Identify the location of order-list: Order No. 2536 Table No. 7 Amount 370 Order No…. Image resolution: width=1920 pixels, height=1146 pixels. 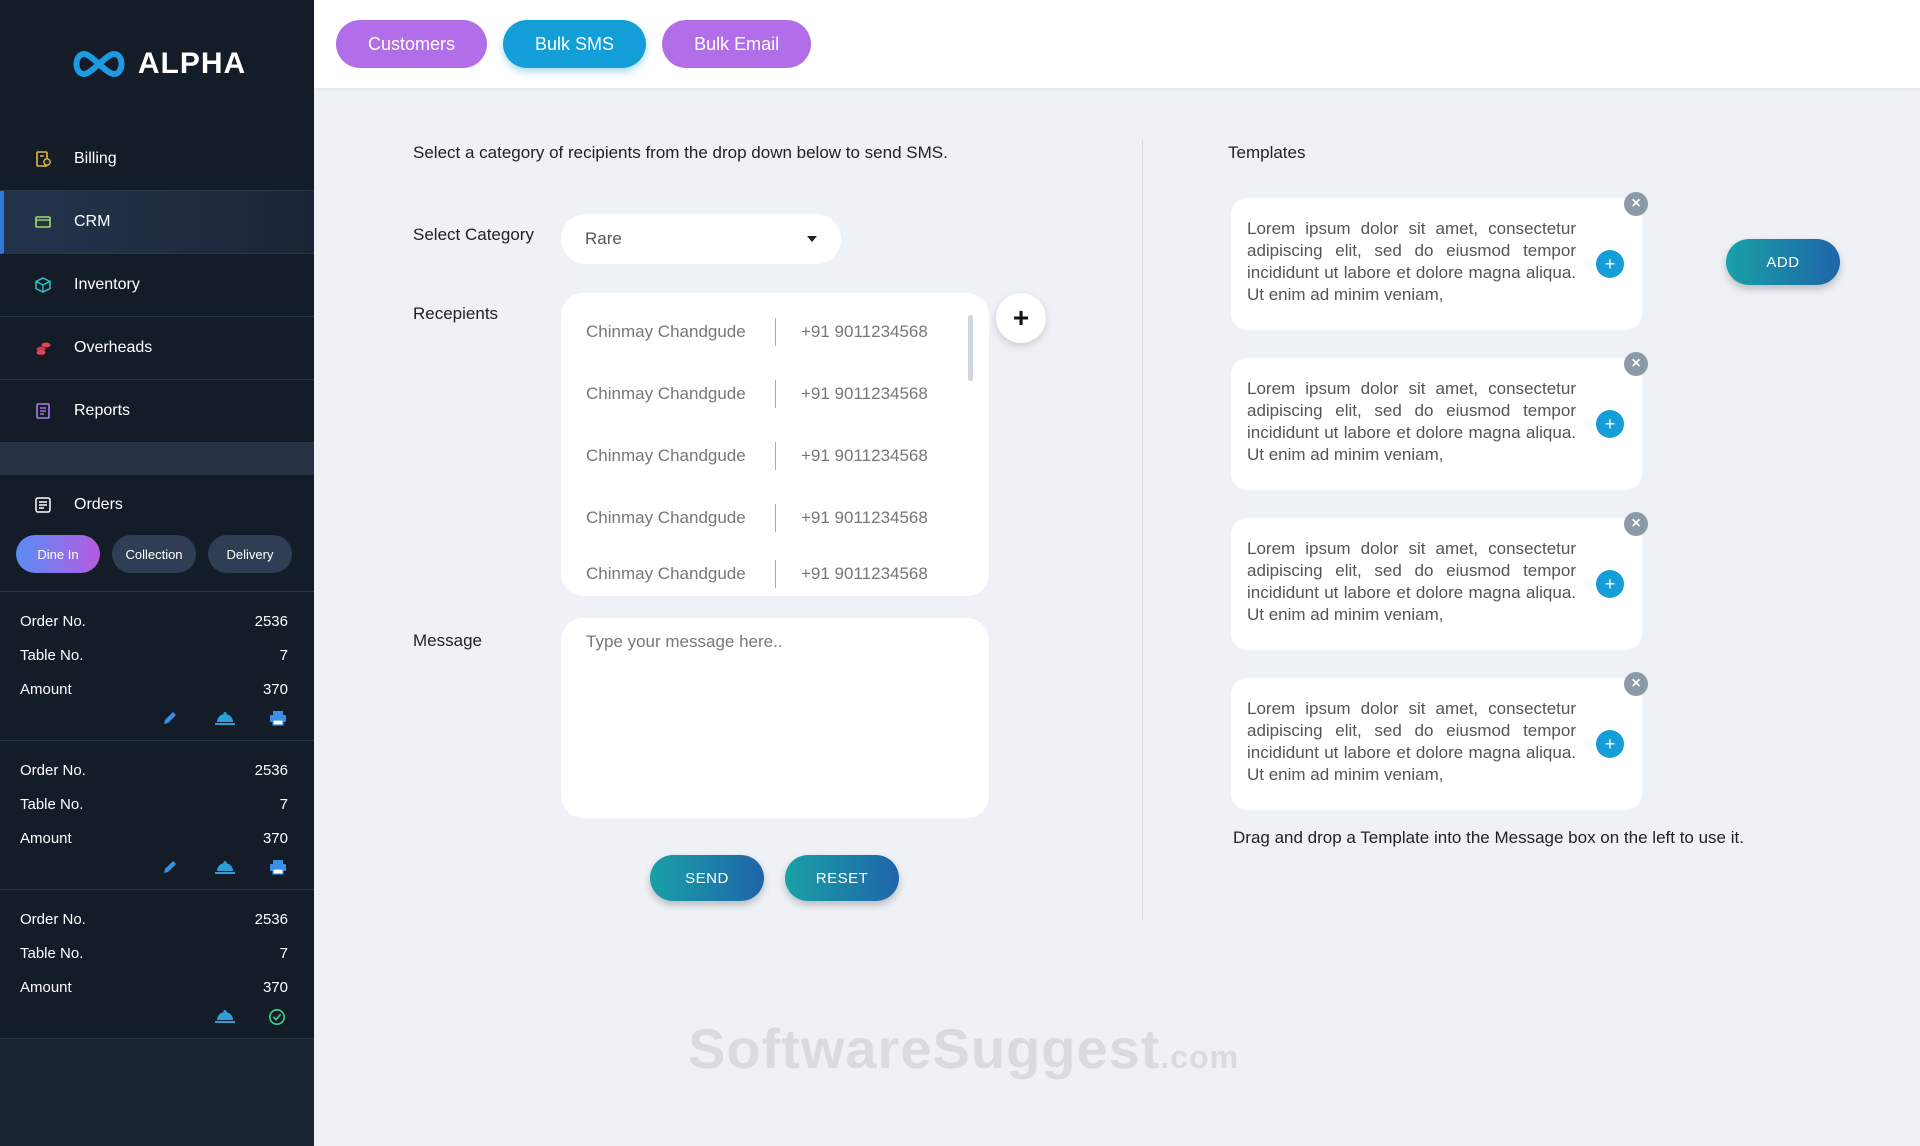
(157, 815).